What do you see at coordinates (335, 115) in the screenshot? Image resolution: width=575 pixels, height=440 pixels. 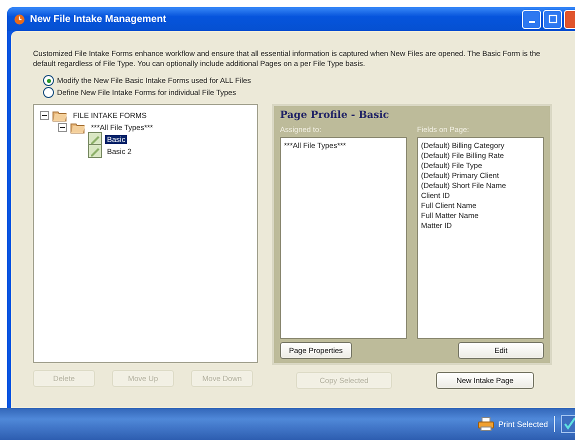 I see `panel-title: Page Profile - Basic` at bounding box center [335, 115].